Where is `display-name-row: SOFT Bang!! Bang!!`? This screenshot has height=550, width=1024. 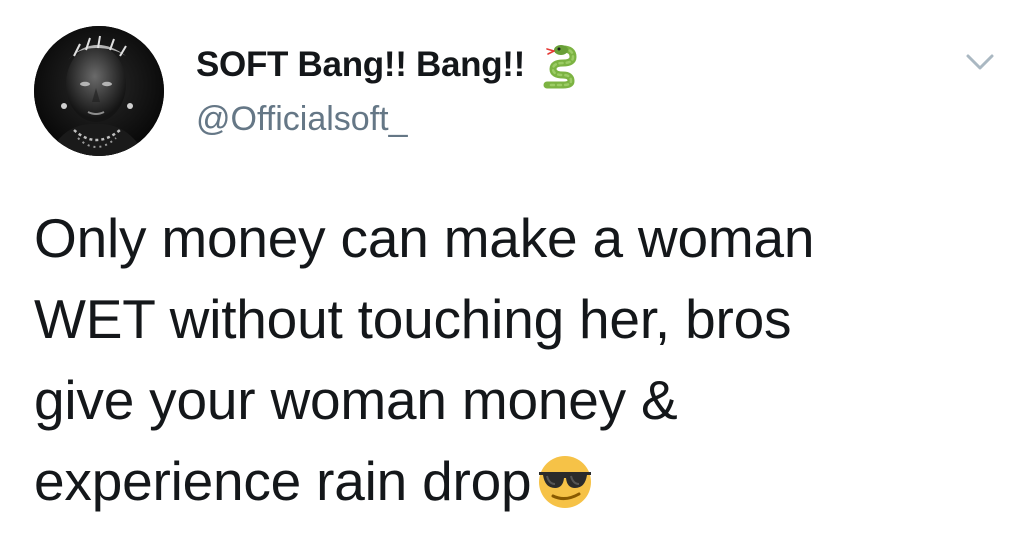
display-name-row: SOFT Bang!! Bang!! is located at coordinates (388, 65).